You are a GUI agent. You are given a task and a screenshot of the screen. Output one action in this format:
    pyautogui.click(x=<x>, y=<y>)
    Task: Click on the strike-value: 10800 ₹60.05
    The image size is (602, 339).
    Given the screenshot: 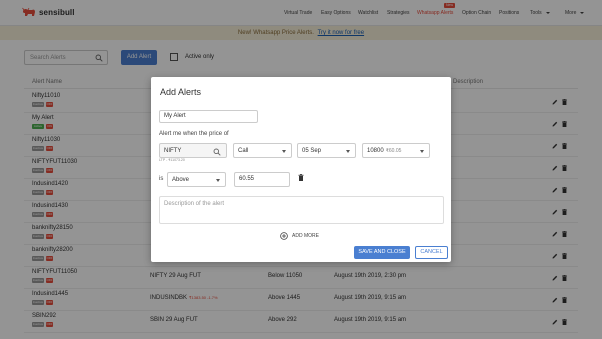 What is the action you would take?
    pyautogui.click(x=384, y=151)
    